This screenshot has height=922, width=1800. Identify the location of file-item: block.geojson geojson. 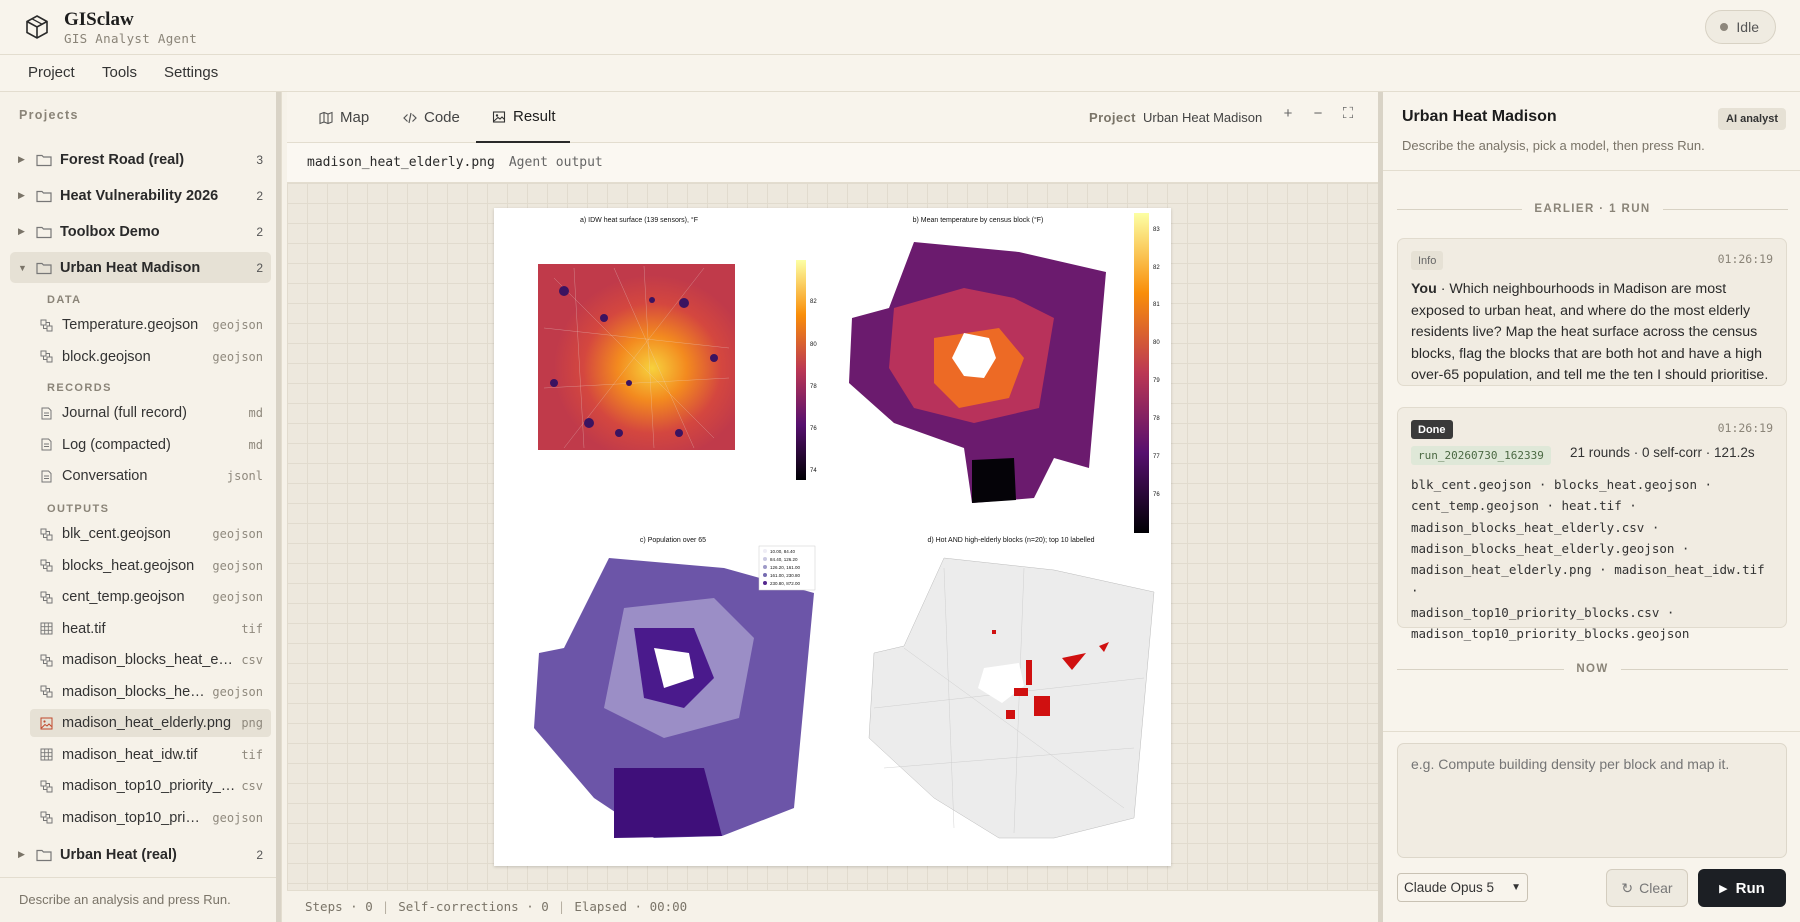
(150, 357).